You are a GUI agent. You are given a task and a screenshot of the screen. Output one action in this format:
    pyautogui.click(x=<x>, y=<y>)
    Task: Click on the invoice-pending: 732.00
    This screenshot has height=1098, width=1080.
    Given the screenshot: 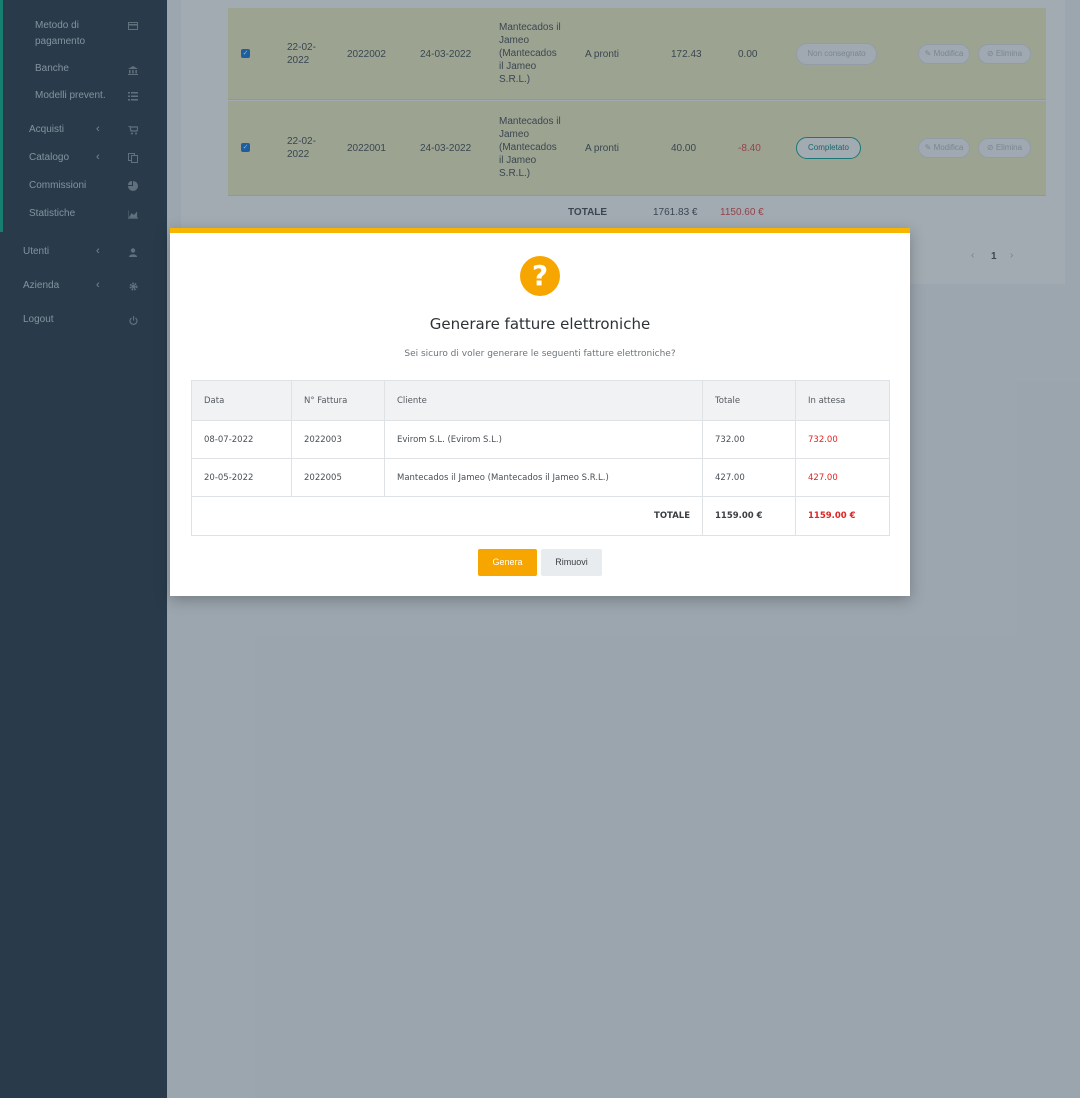 What is the action you would take?
    pyautogui.click(x=842, y=439)
    